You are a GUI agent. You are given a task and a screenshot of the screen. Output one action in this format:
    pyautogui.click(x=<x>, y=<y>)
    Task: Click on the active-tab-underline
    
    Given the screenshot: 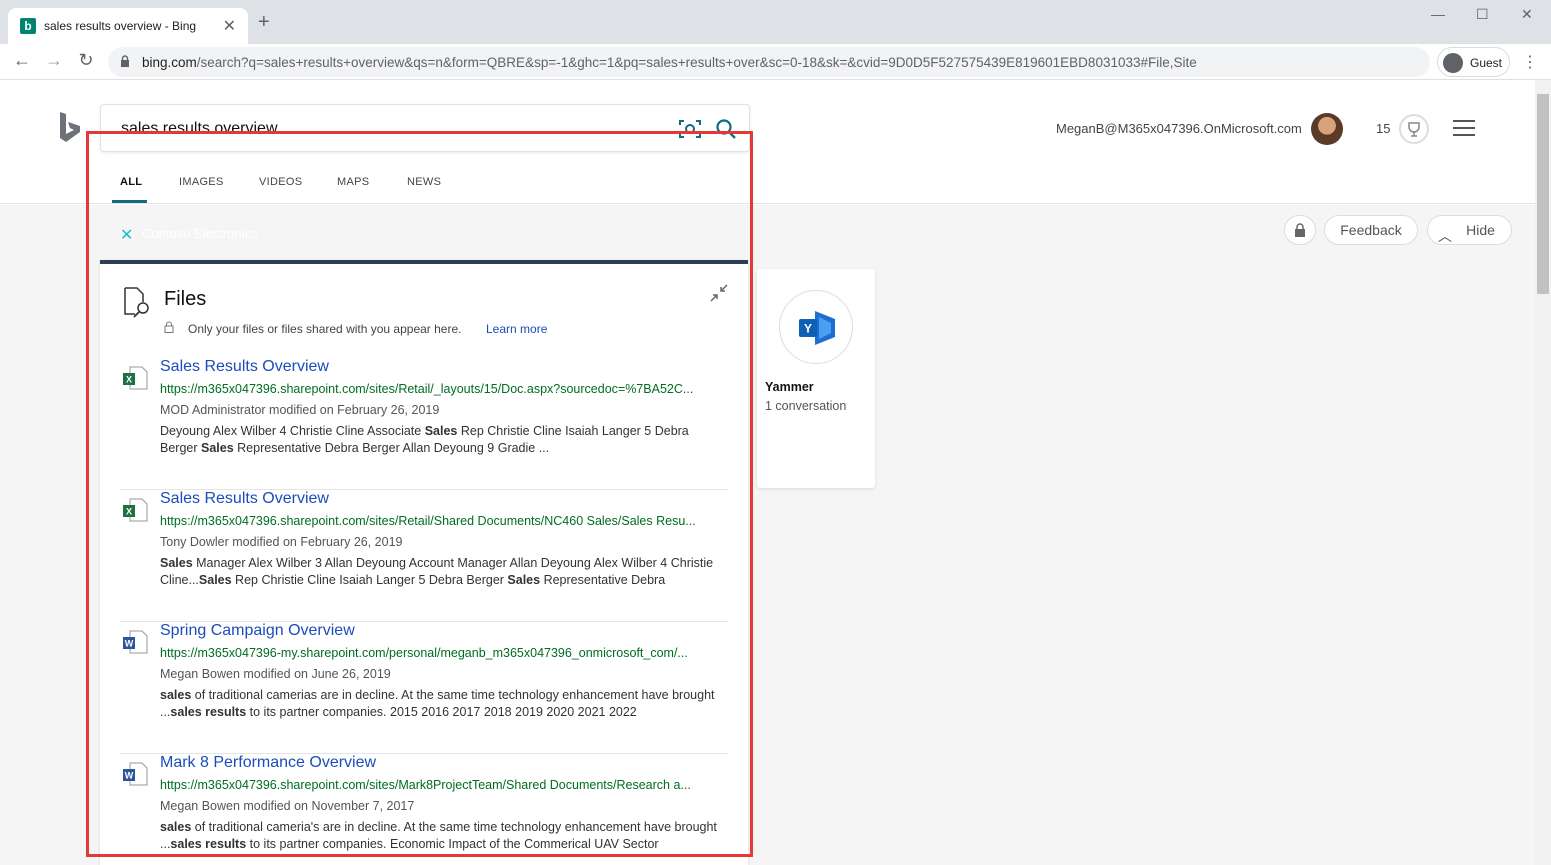 What is the action you would take?
    pyautogui.click(x=129, y=201)
    